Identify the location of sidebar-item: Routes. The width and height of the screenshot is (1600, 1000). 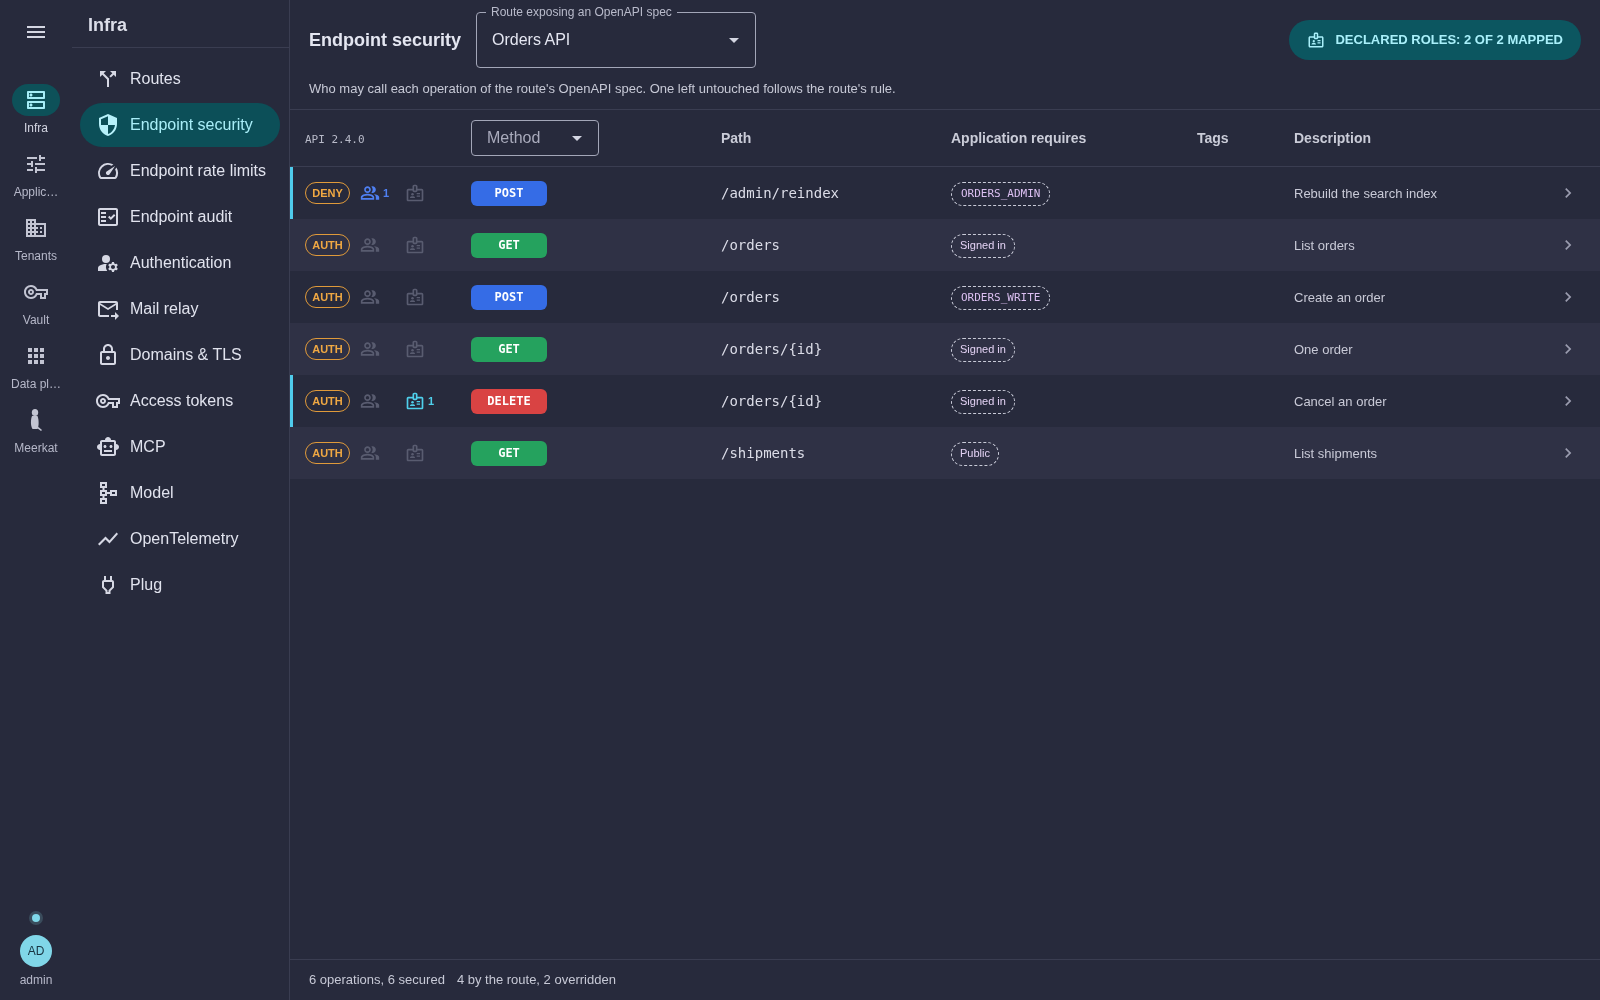
(180, 79).